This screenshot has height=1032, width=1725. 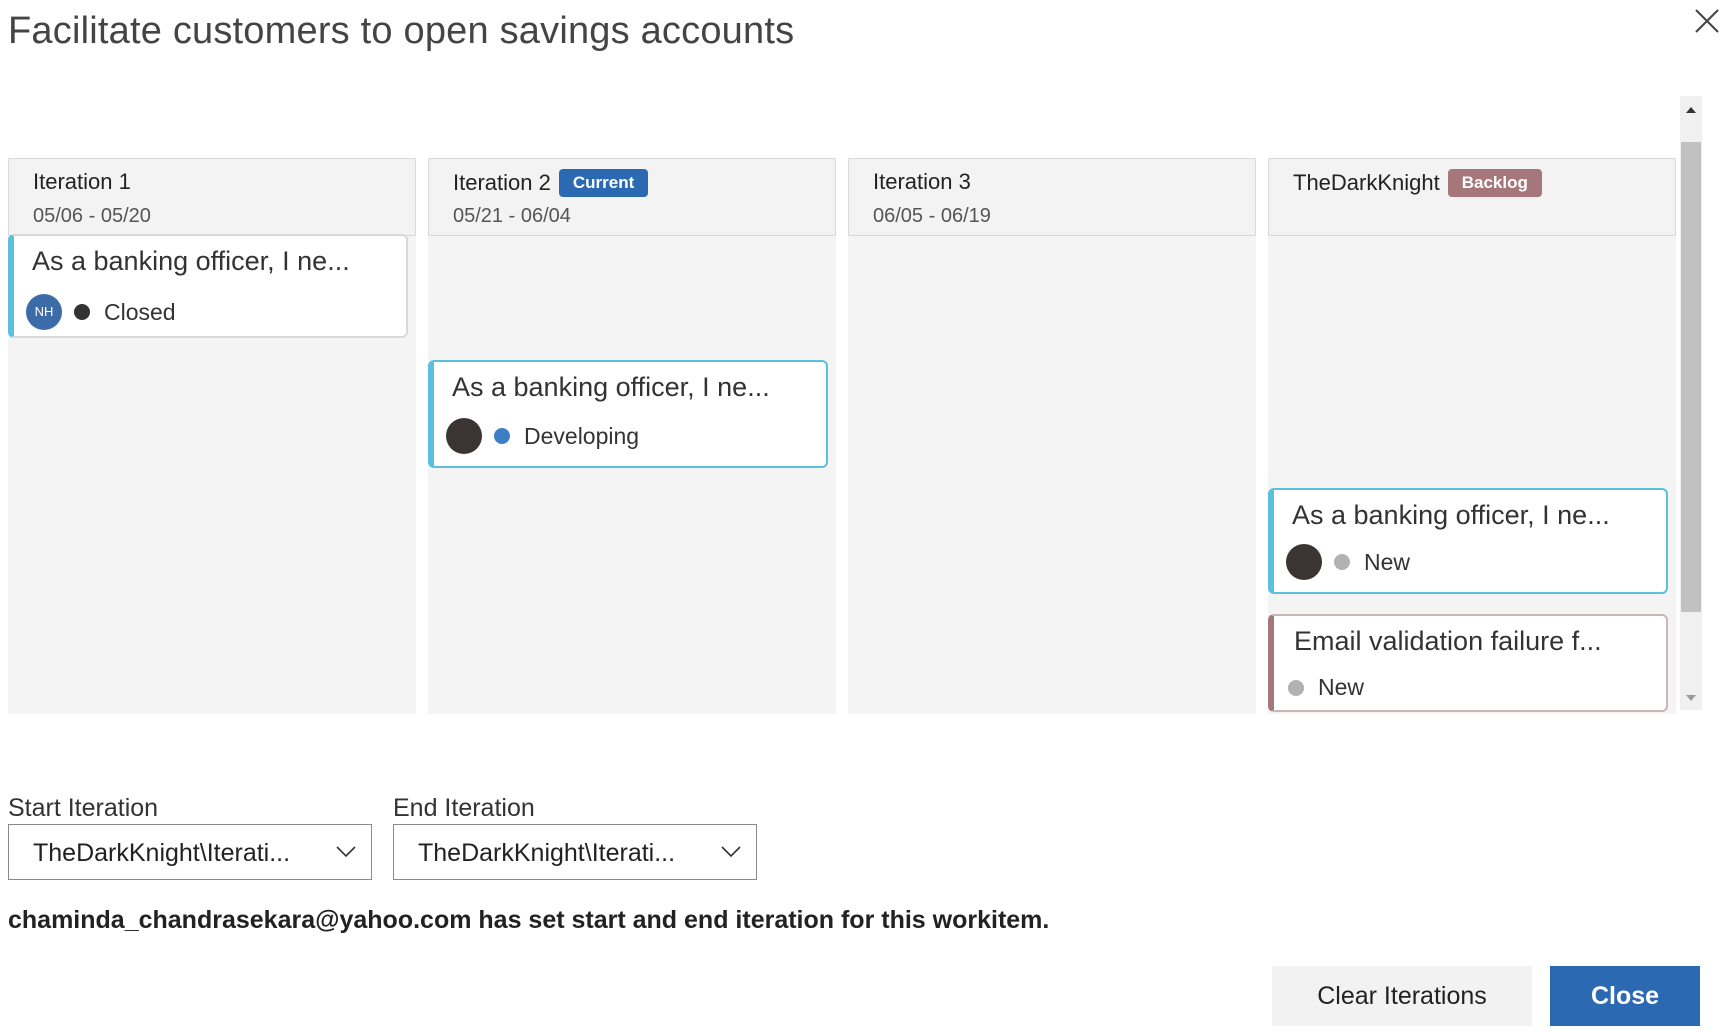 What do you see at coordinates (932, 216) in the screenshot?
I see `column-dates: 06/05 - 06/19` at bounding box center [932, 216].